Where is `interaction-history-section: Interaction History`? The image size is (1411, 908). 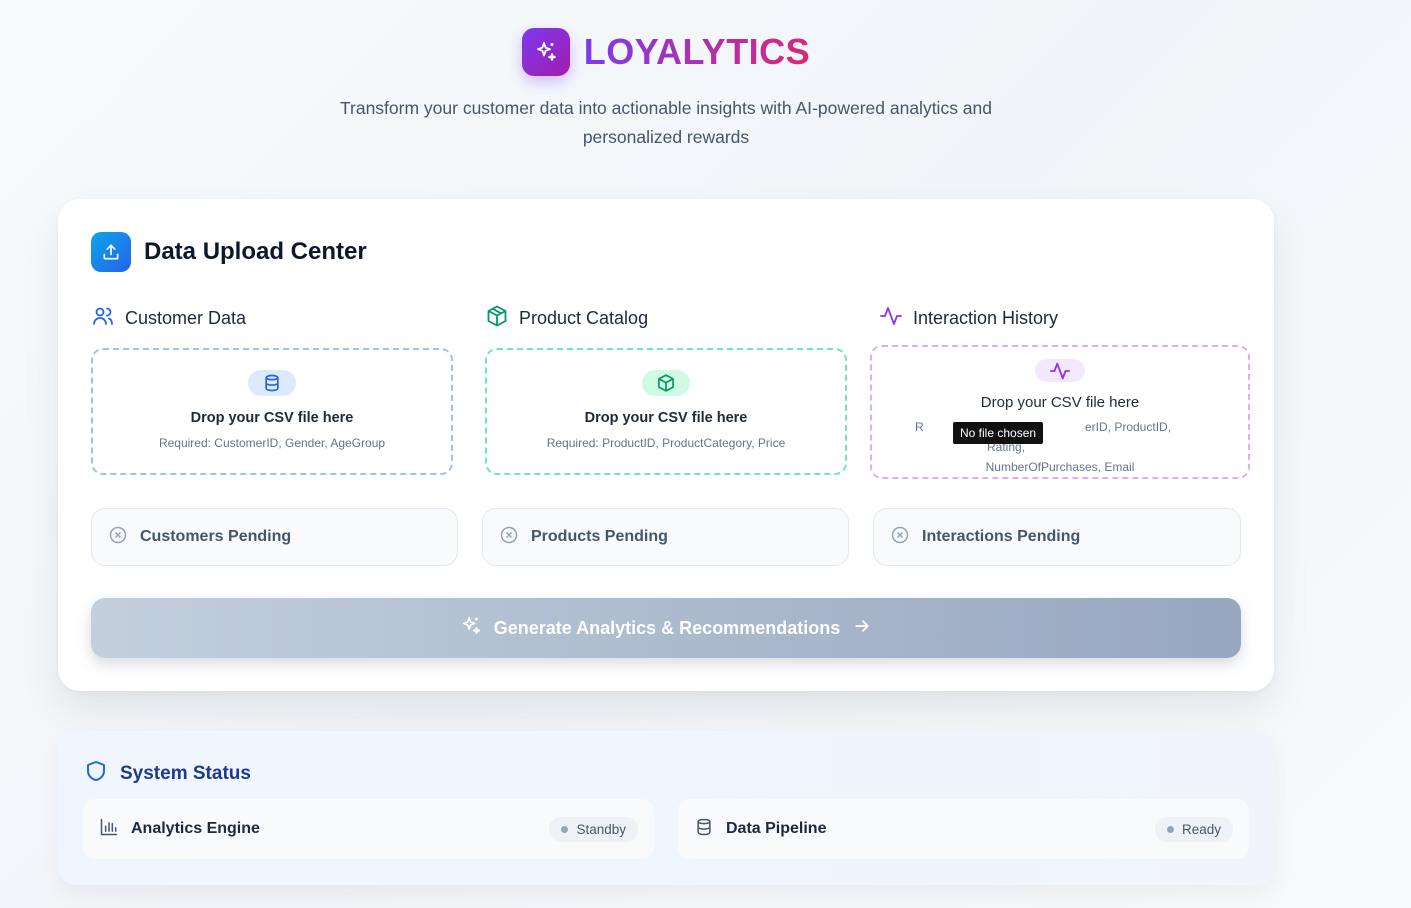 interaction-history-section: Interaction History is located at coordinates (968, 318).